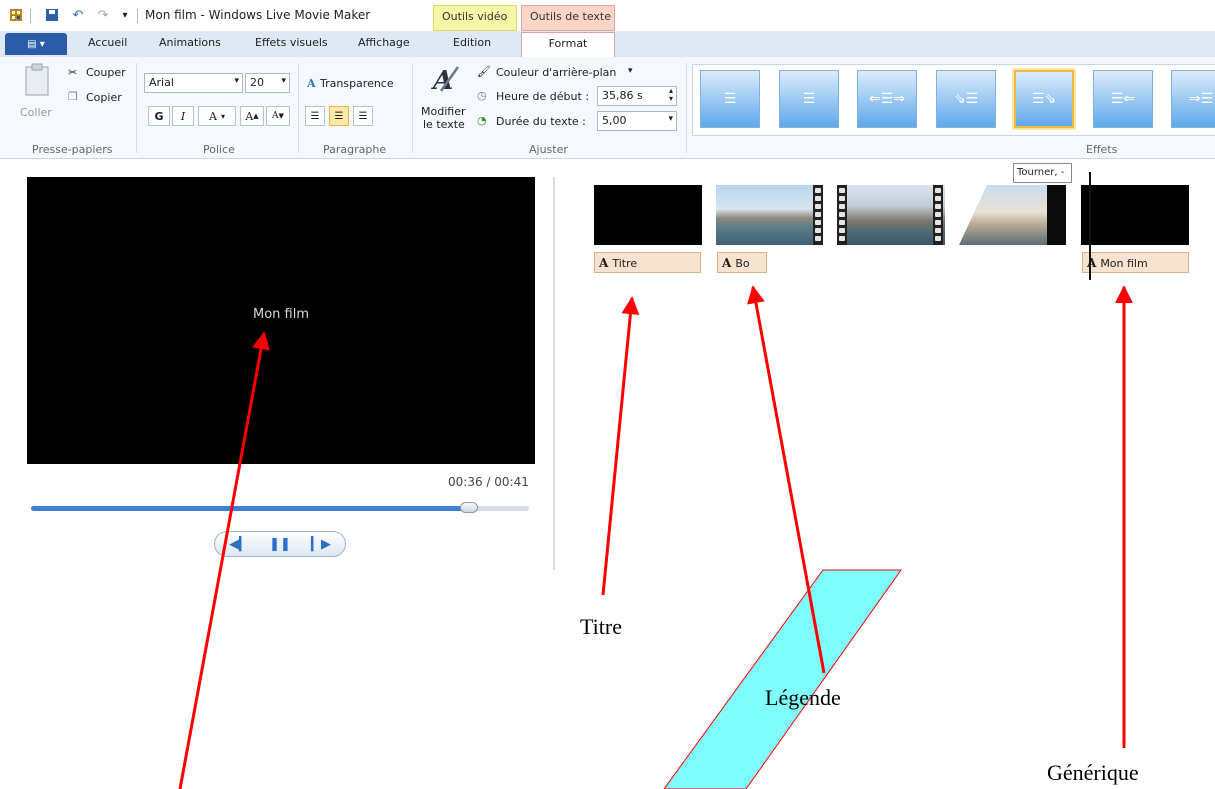 This screenshot has width=1215, height=789. I want to click on spinner-icon: ▴ ▾, so click(671, 95).